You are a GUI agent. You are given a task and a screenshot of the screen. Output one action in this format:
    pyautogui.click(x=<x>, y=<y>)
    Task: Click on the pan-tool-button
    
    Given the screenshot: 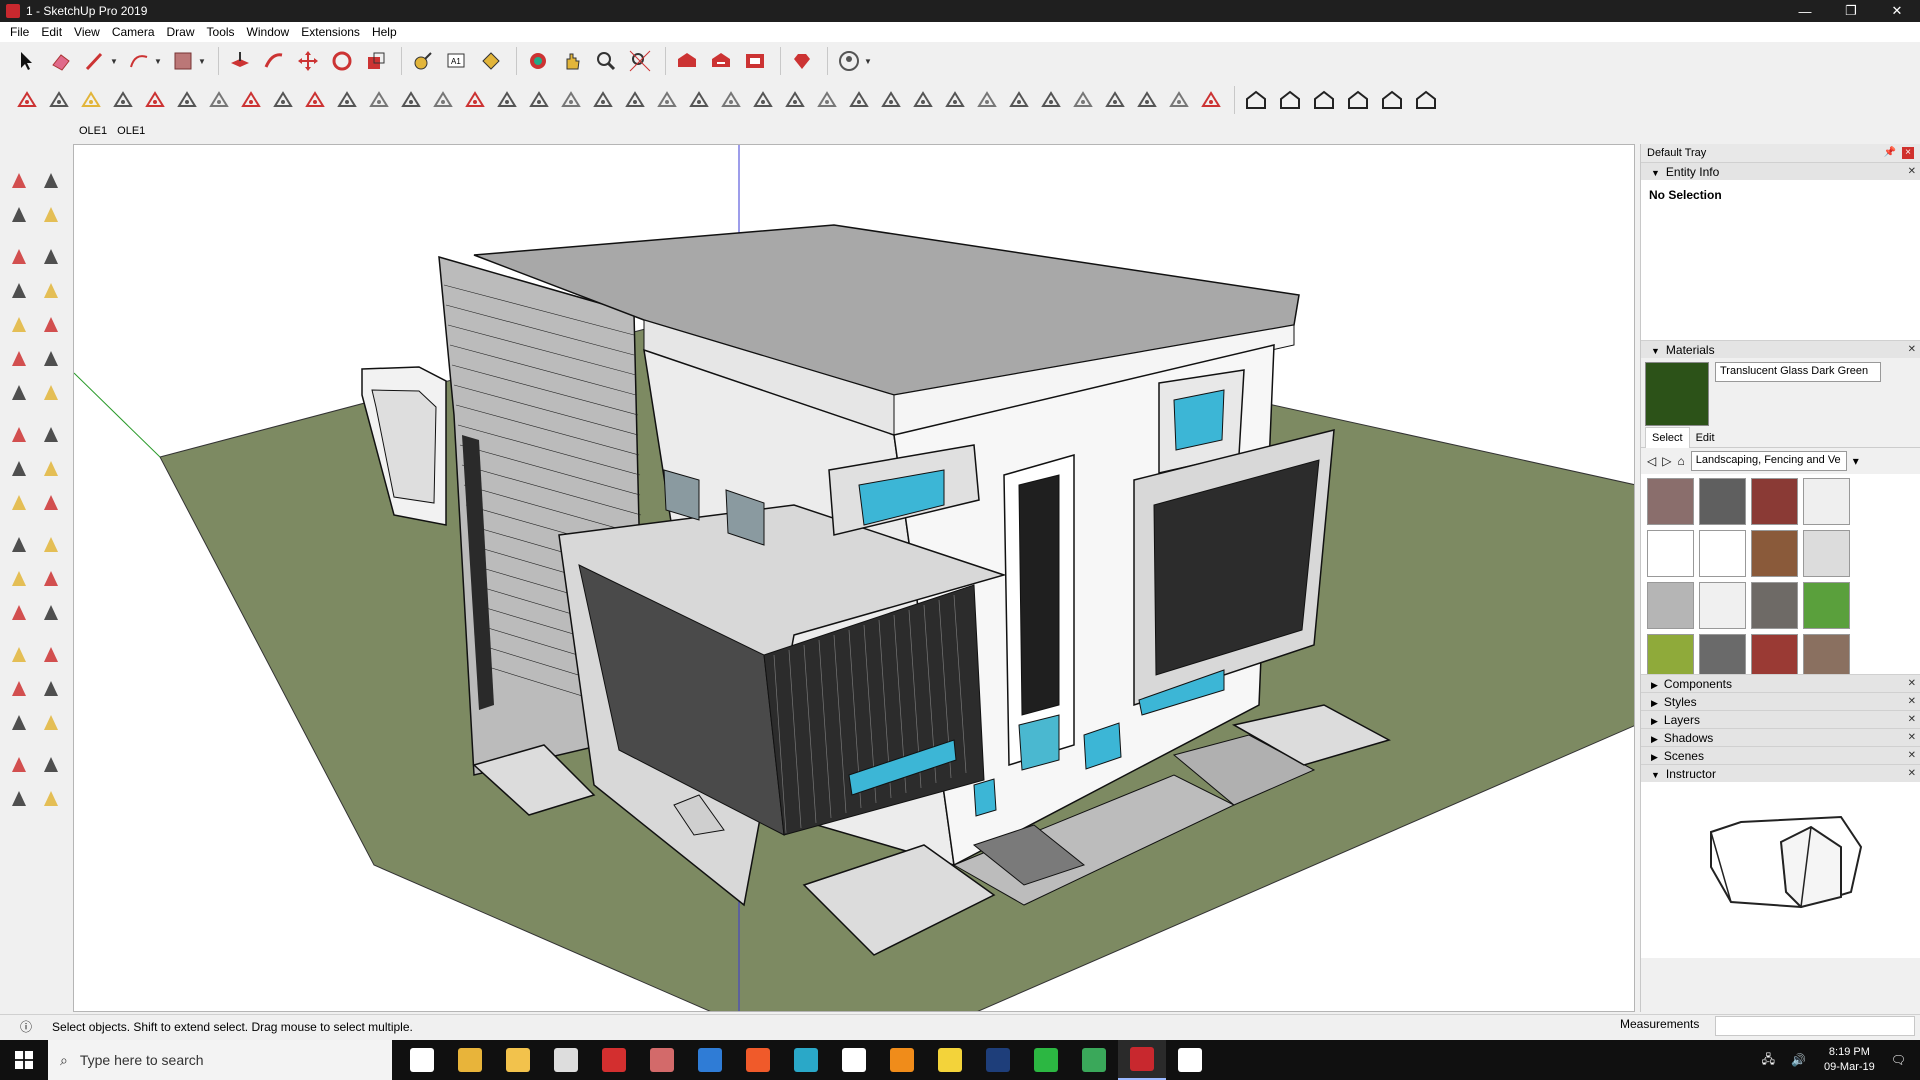 What is the action you would take?
    pyautogui.click(x=572, y=61)
    